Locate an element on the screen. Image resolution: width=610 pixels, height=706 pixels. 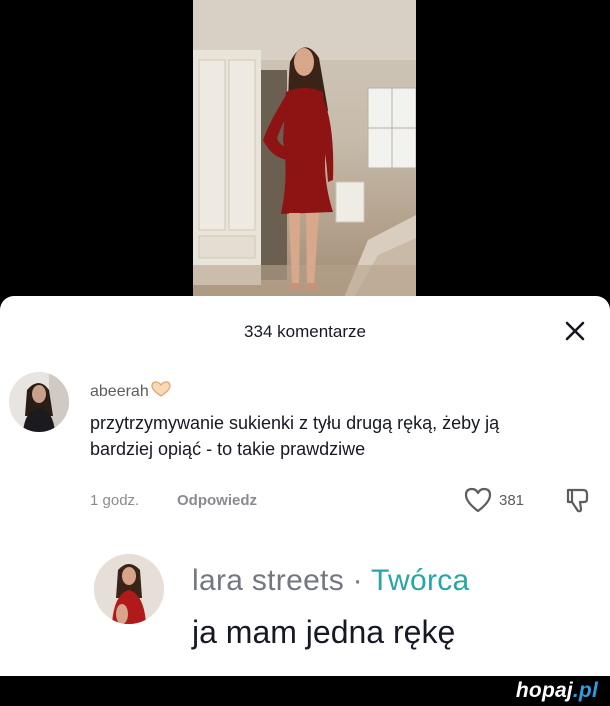
close-button is located at coordinates (575, 331).